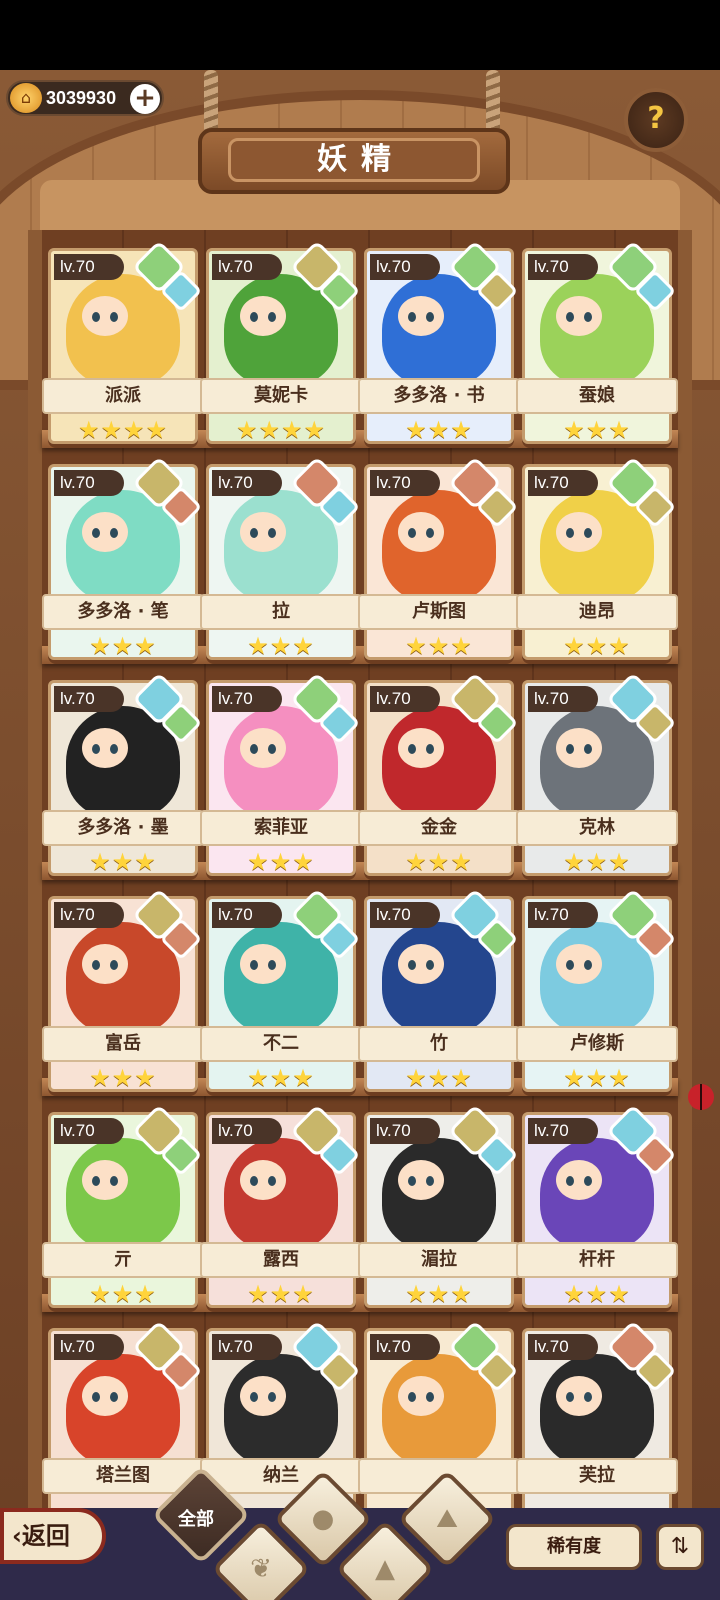 Image resolution: width=720 pixels, height=1600 pixels. I want to click on question-icon: ?, so click(656, 118).